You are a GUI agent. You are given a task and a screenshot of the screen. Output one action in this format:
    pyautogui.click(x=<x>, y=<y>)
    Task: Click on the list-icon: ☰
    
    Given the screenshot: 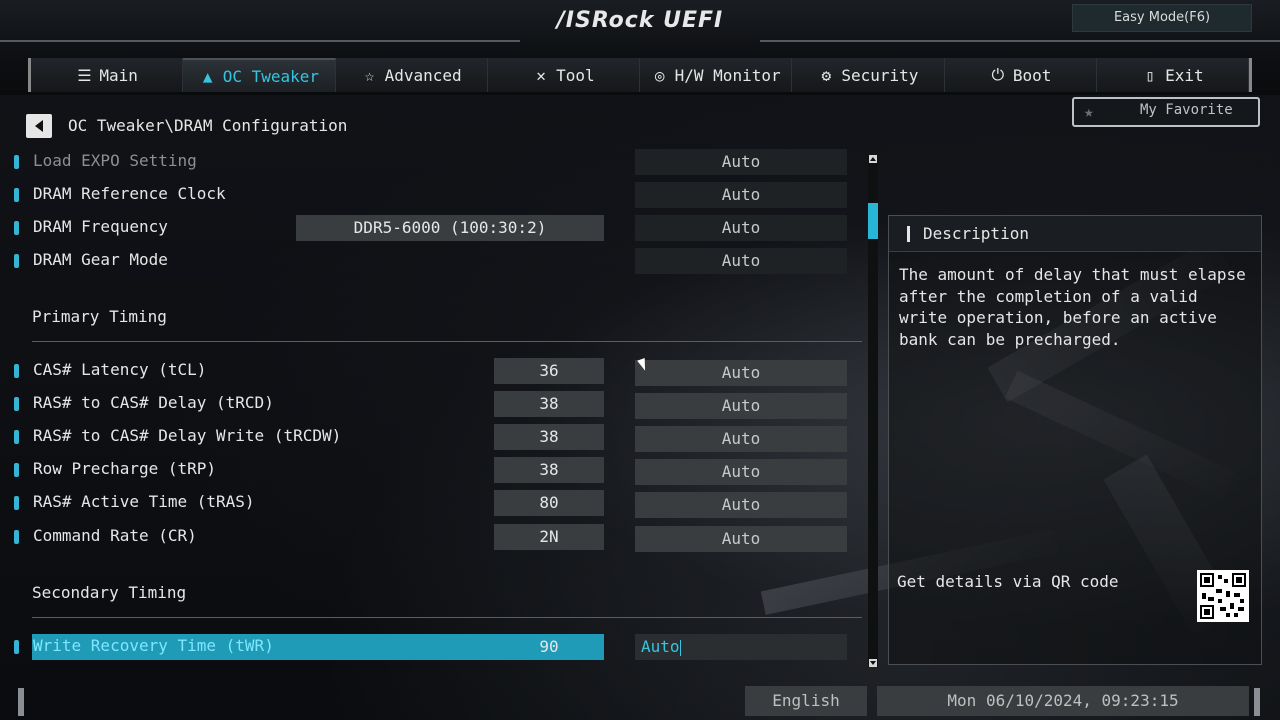 What is the action you would take?
    pyautogui.click(x=84, y=75)
    